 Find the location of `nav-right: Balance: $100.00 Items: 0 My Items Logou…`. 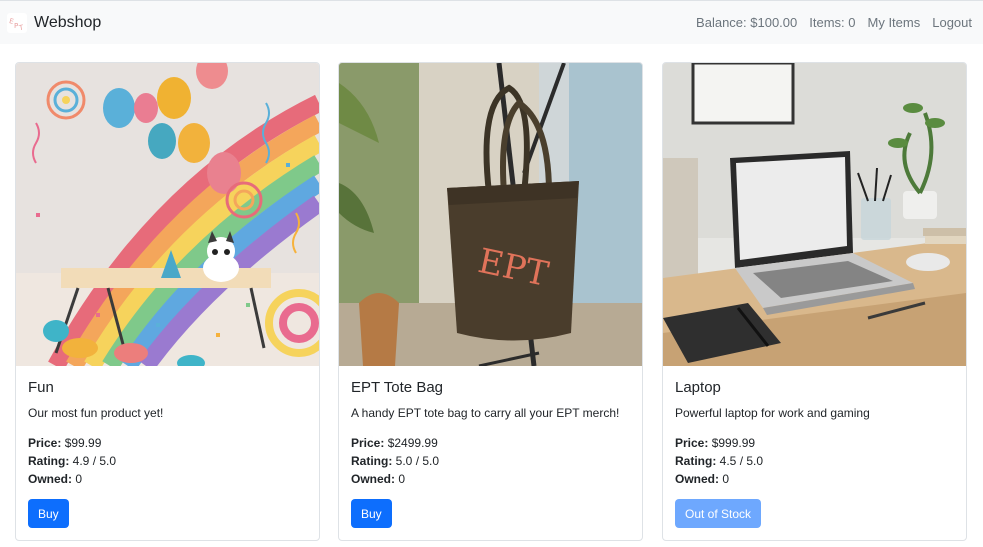

nav-right: Balance: $100.00 Items: 0 My Items Logou… is located at coordinates (834, 22).